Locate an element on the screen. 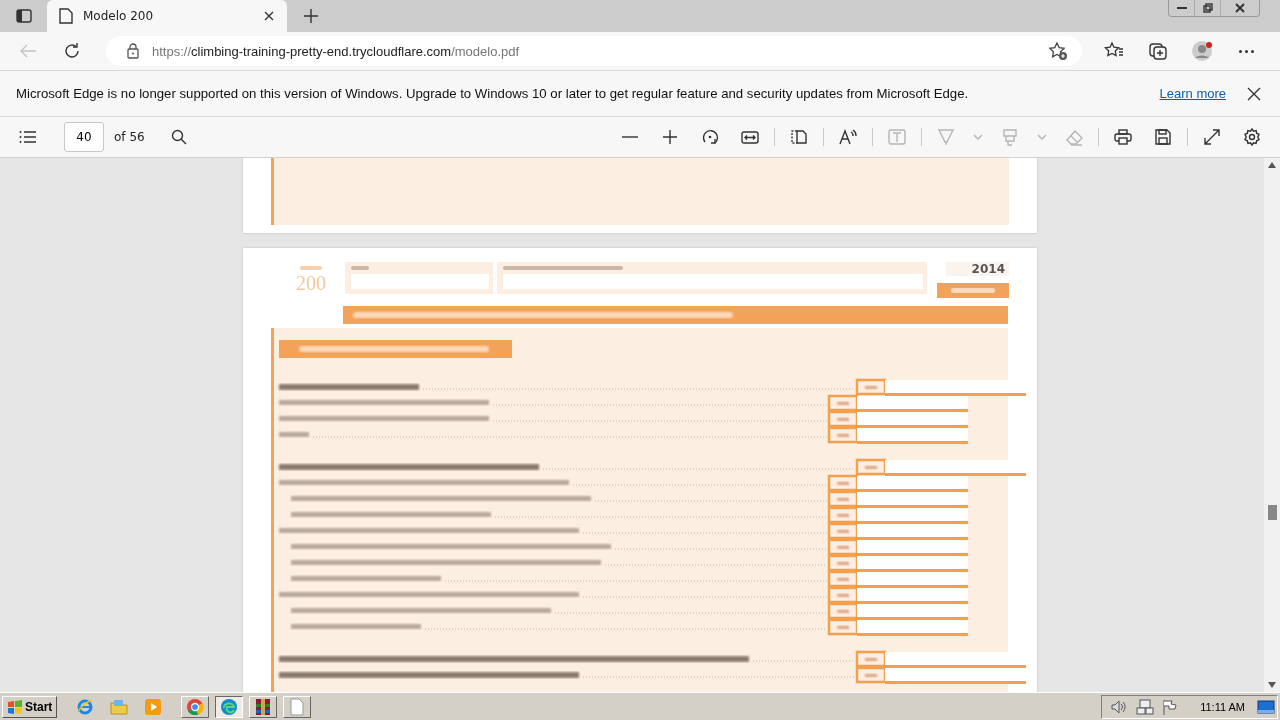 This screenshot has height=720, width=1280. clock: 11:11 AM is located at coordinates (1222, 706).